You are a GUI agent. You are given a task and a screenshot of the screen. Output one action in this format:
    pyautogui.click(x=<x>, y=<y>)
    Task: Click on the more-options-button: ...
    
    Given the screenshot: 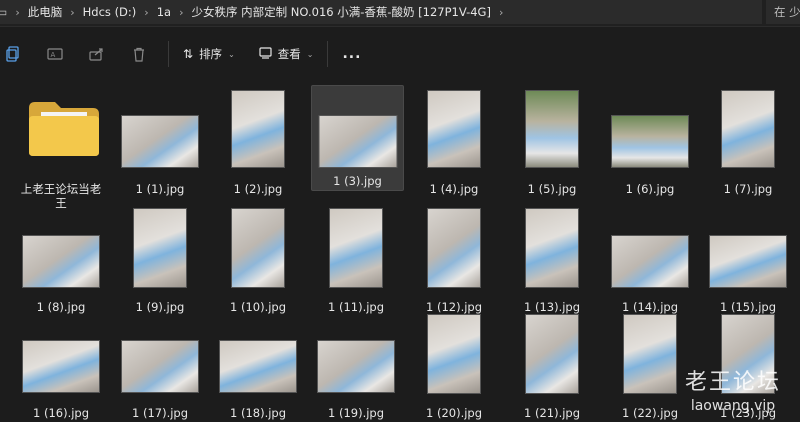 What is the action you would take?
    pyautogui.click(x=351, y=54)
    